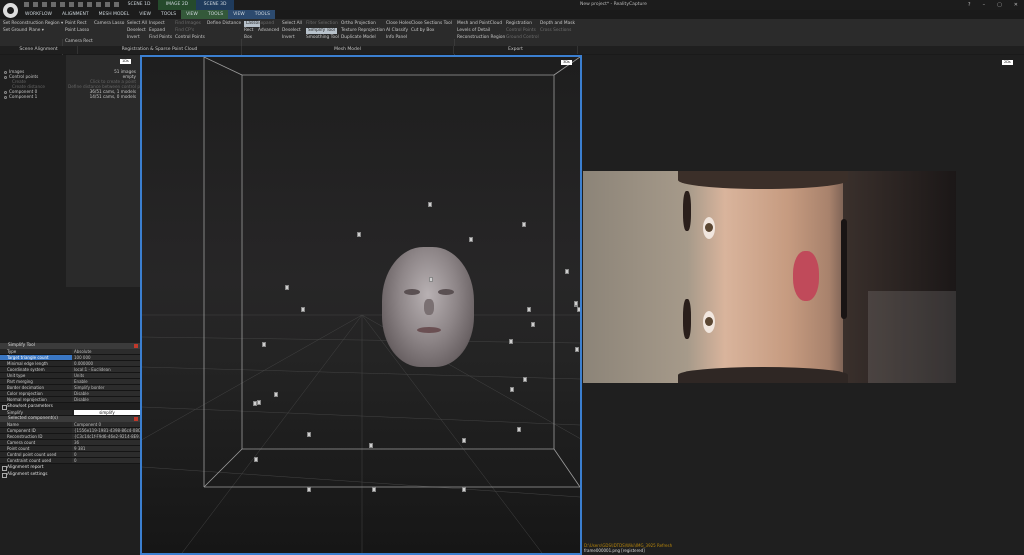  Describe the element at coordinates (106, 381) in the screenshot. I see `property-value: Enable` at that location.